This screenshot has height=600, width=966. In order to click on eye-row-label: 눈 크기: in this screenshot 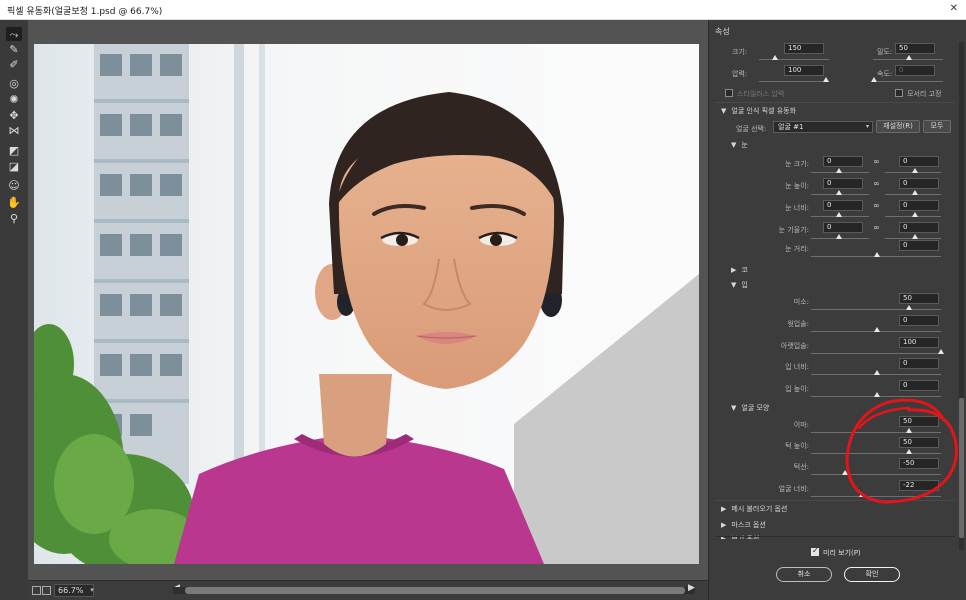, I will do `click(797, 164)`.